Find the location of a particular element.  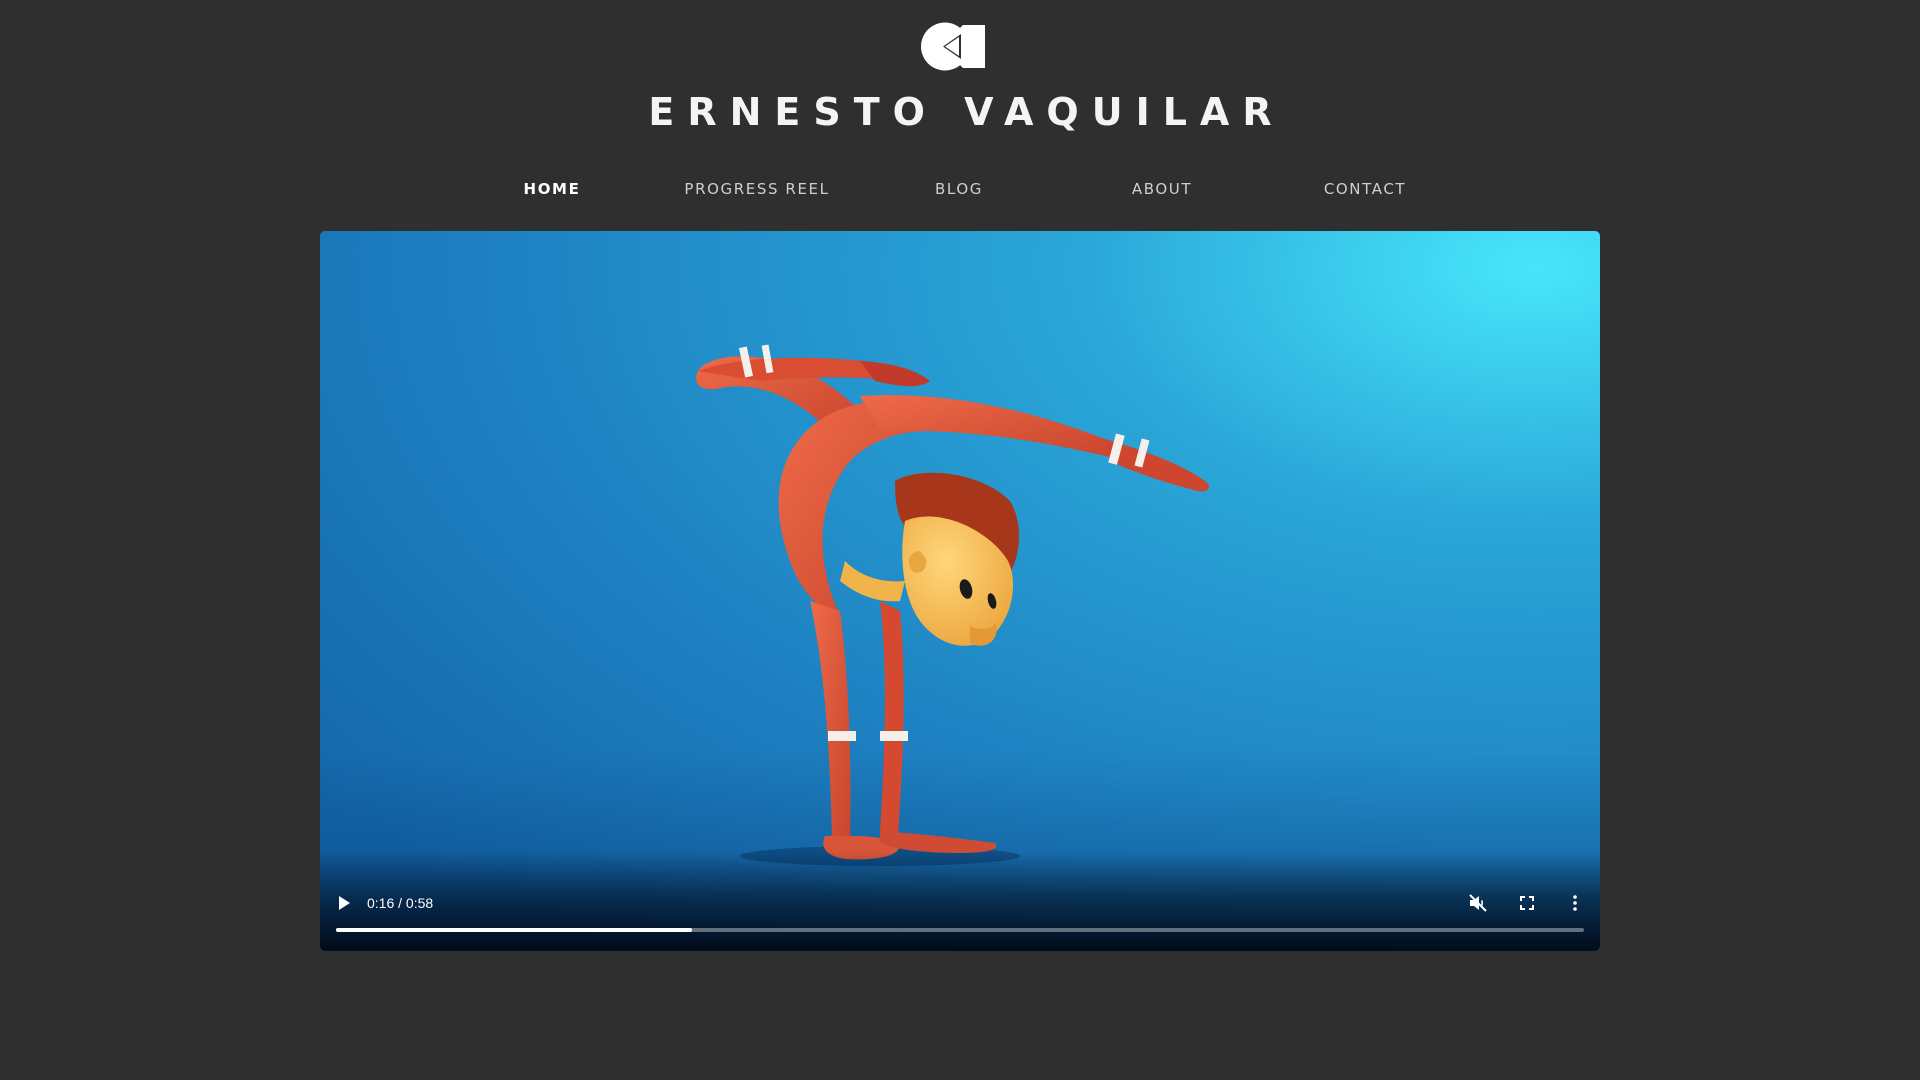

nav-item-contact: CONTACT is located at coordinates (1365, 189).